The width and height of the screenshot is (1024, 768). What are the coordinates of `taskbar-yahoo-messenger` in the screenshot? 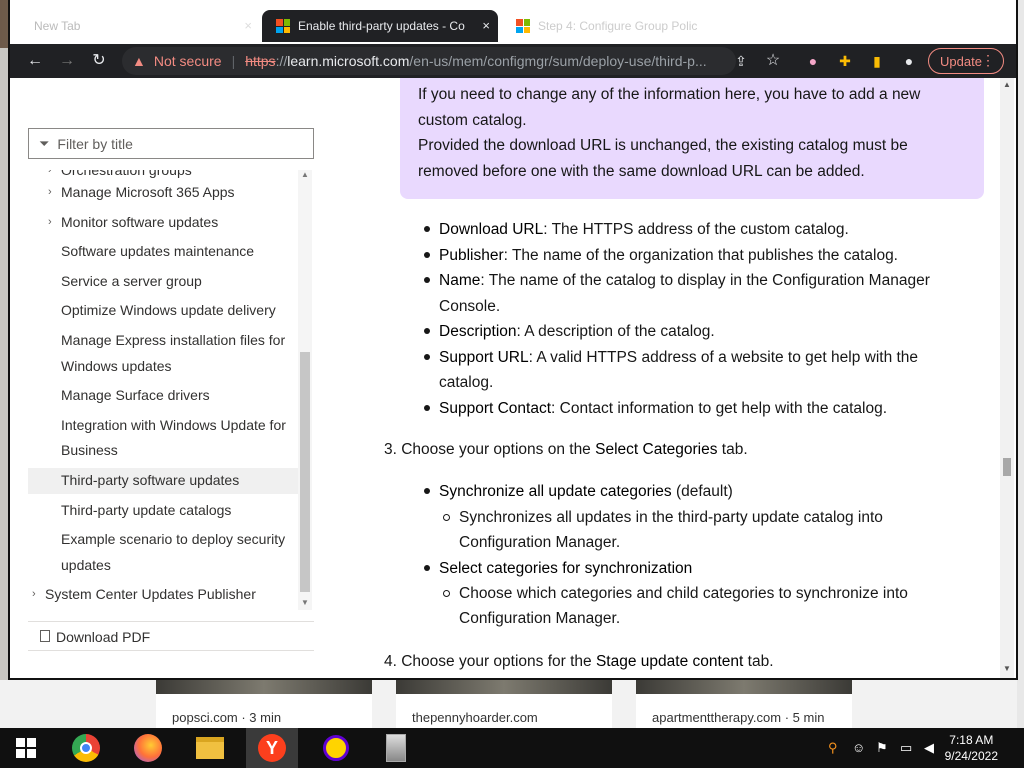 It's located at (336, 748).